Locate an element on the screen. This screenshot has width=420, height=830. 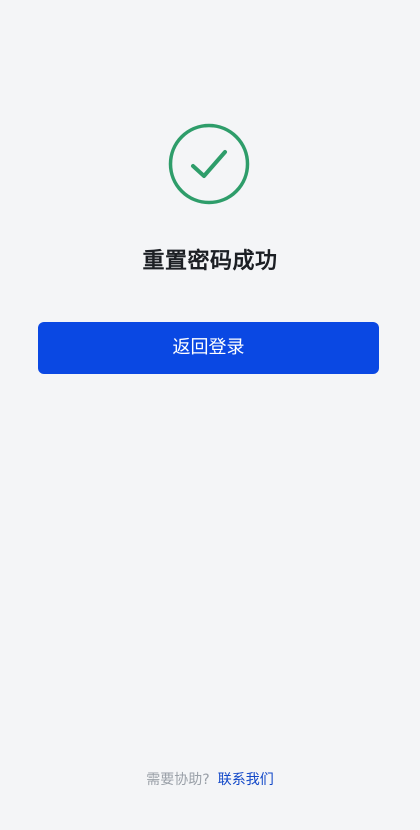
contact-us-link: 联系我们 is located at coordinates (246, 780).